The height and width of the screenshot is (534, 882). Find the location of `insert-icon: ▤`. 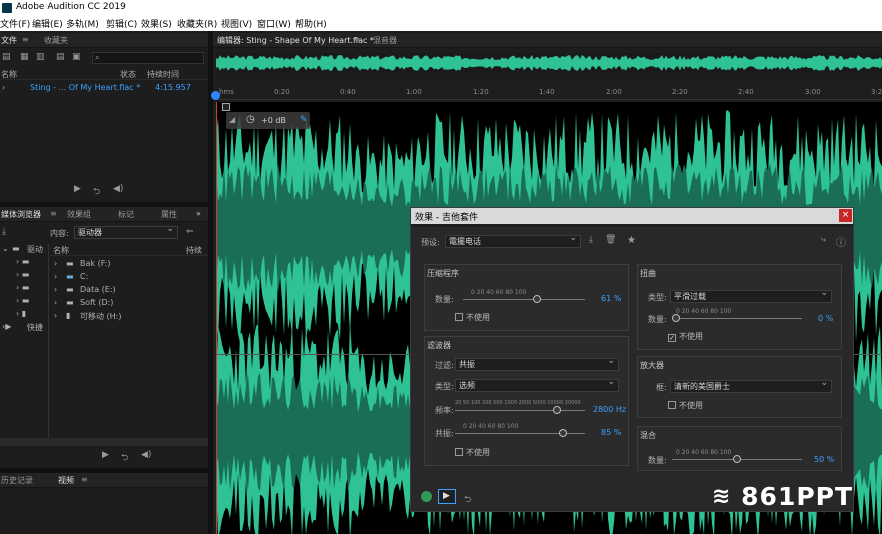

insert-icon: ▤ is located at coordinates (60, 57).